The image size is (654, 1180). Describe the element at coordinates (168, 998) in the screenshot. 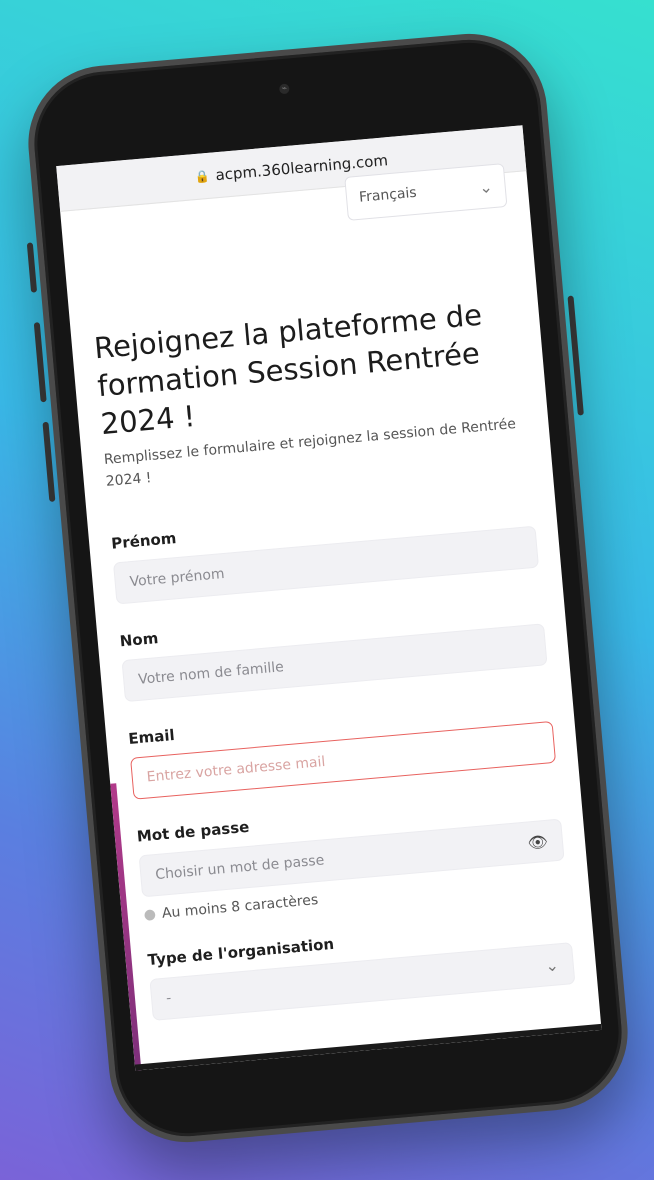

I see `org-type-value: -` at that location.